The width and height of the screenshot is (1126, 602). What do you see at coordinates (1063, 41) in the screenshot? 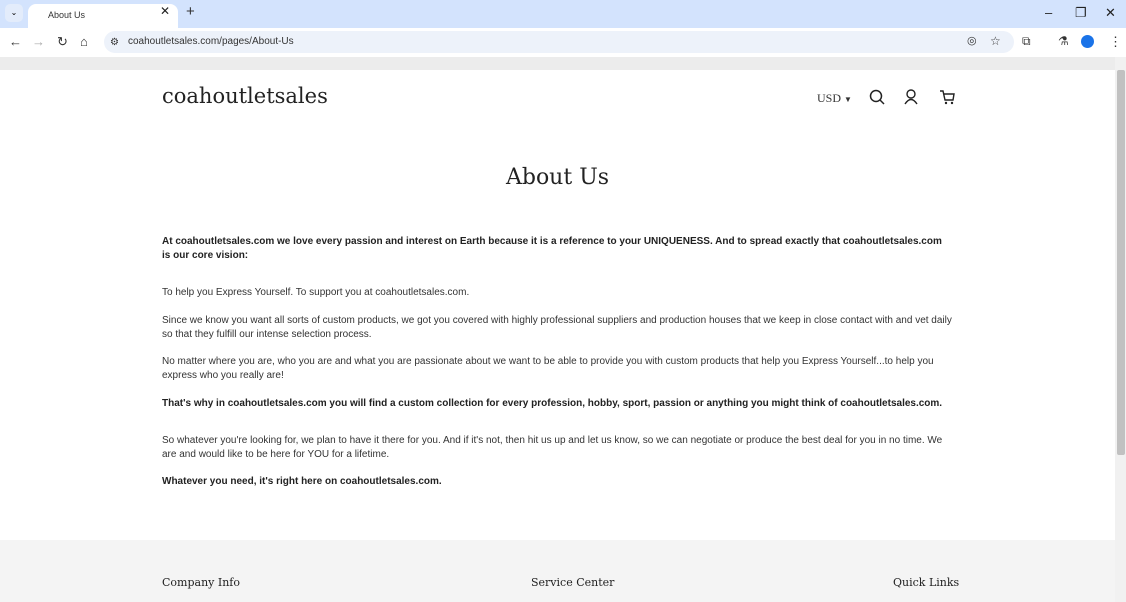
I see `labs-icon: ⚗` at bounding box center [1063, 41].